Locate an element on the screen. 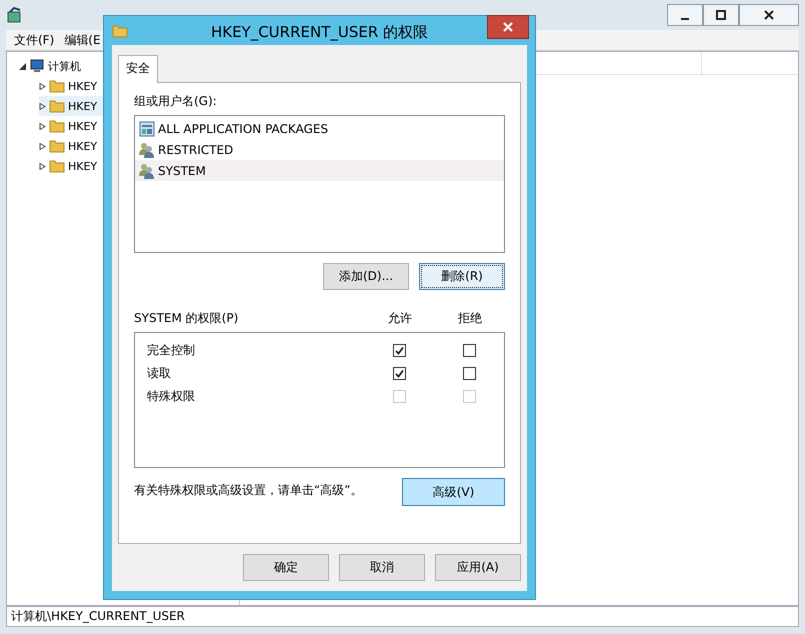 Image resolution: width=805 pixels, height=634 pixels. tab: 安全 is located at coordinates (138, 69).